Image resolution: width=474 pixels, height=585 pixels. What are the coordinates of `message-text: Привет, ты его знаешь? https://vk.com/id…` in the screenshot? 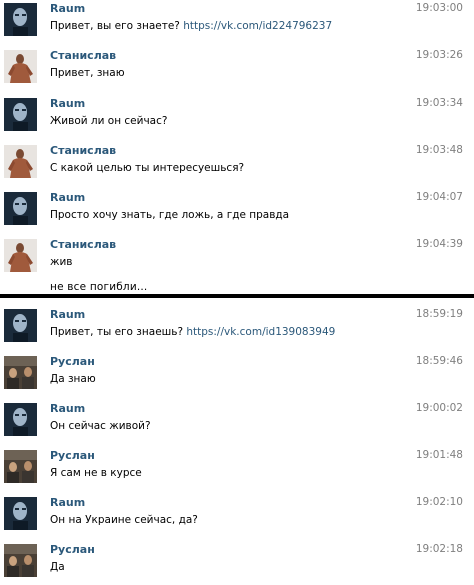 It's located at (192, 332).